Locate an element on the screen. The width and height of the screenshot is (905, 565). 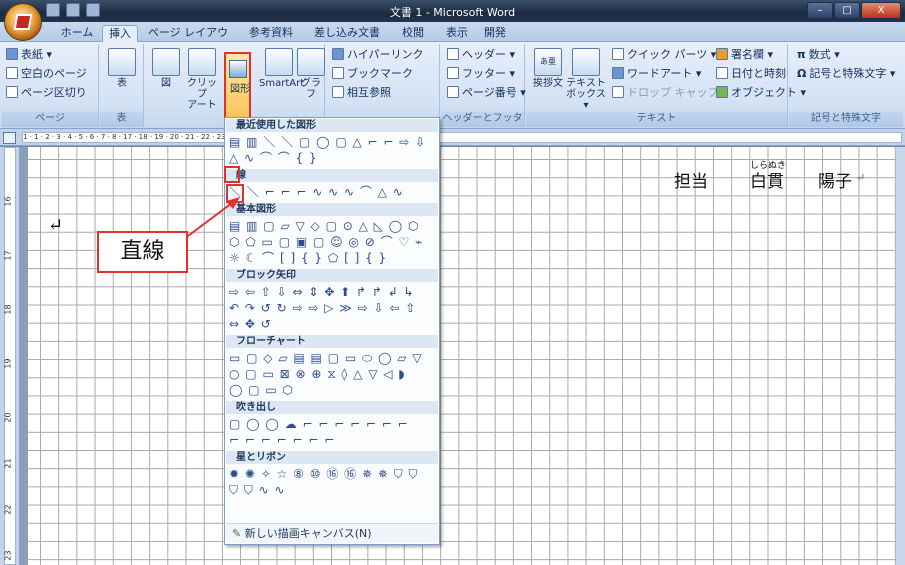
lines-section-highlight is located at coordinates (232, 174).